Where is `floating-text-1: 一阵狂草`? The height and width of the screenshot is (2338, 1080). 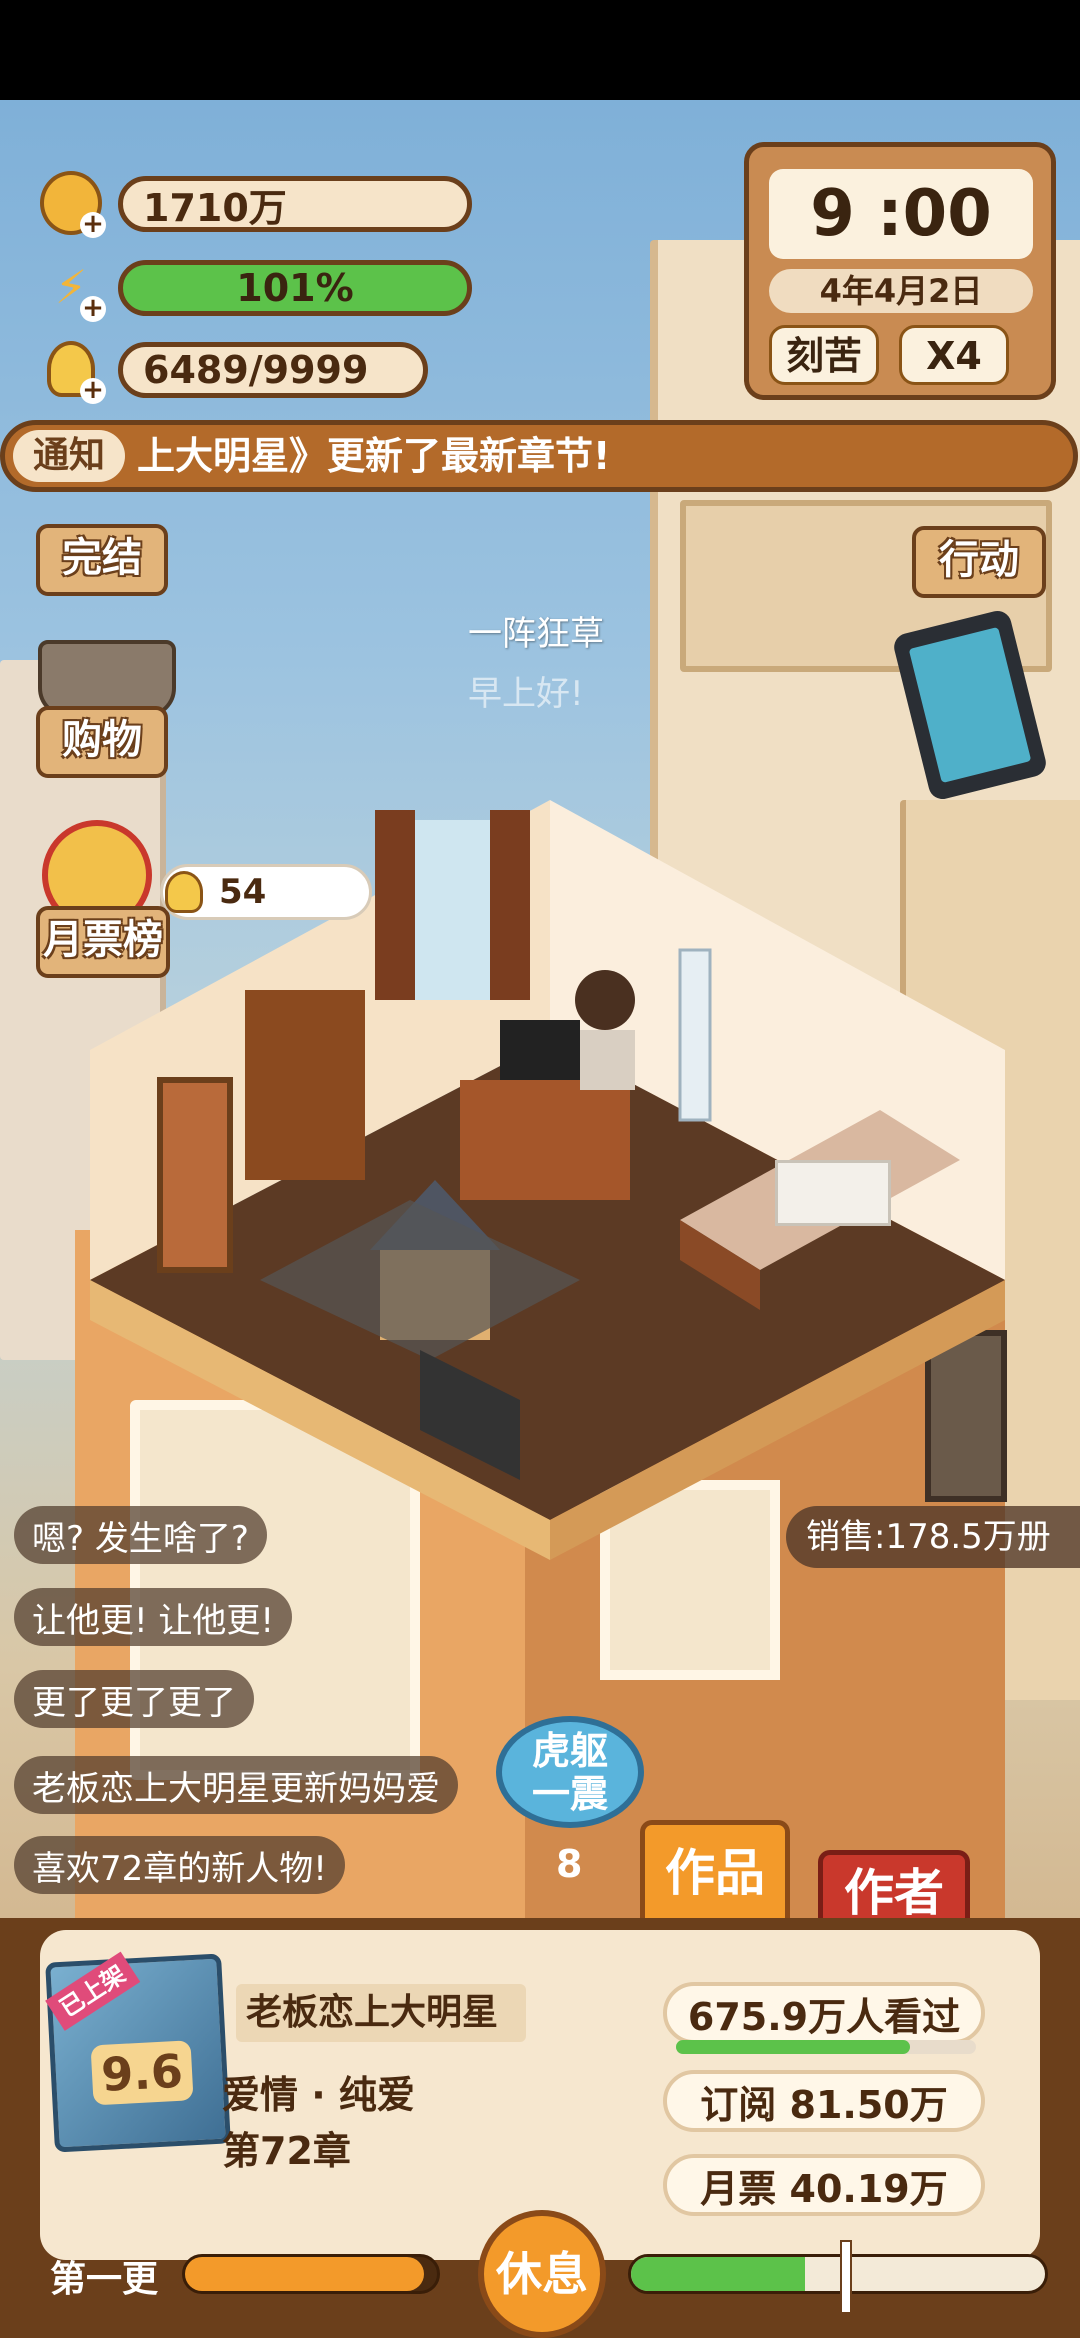
floating-text-1: 一阵狂草 is located at coordinates (536, 634).